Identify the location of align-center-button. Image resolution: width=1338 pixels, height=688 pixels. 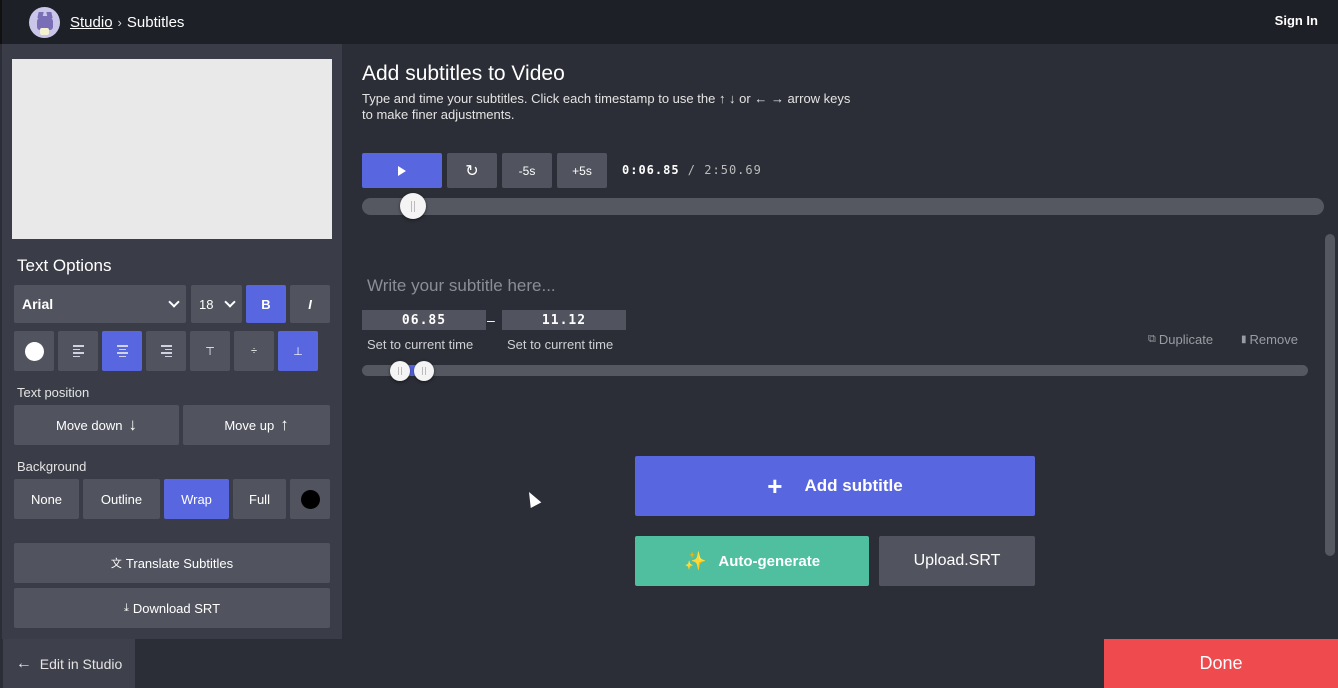
(122, 351).